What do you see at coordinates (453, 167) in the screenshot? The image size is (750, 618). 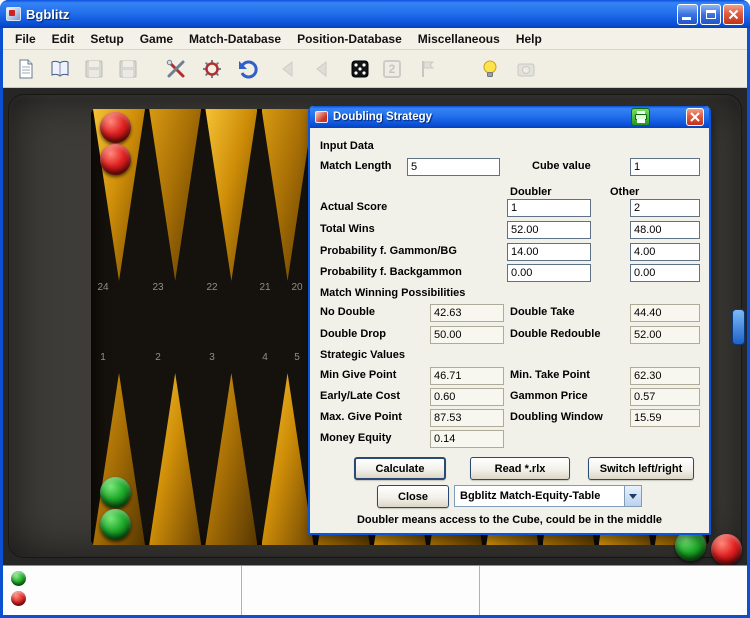 I see `match-length-input` at bounding box center [453, 167].